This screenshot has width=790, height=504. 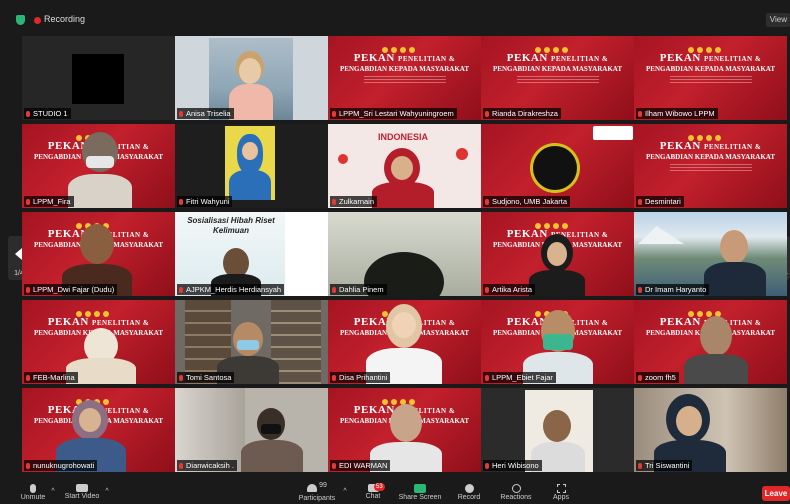 What do you see at coordinates (512, 465) in the screenshot?
I see `participant-name: Heri Wibisono` at bounding box center [512, 465].